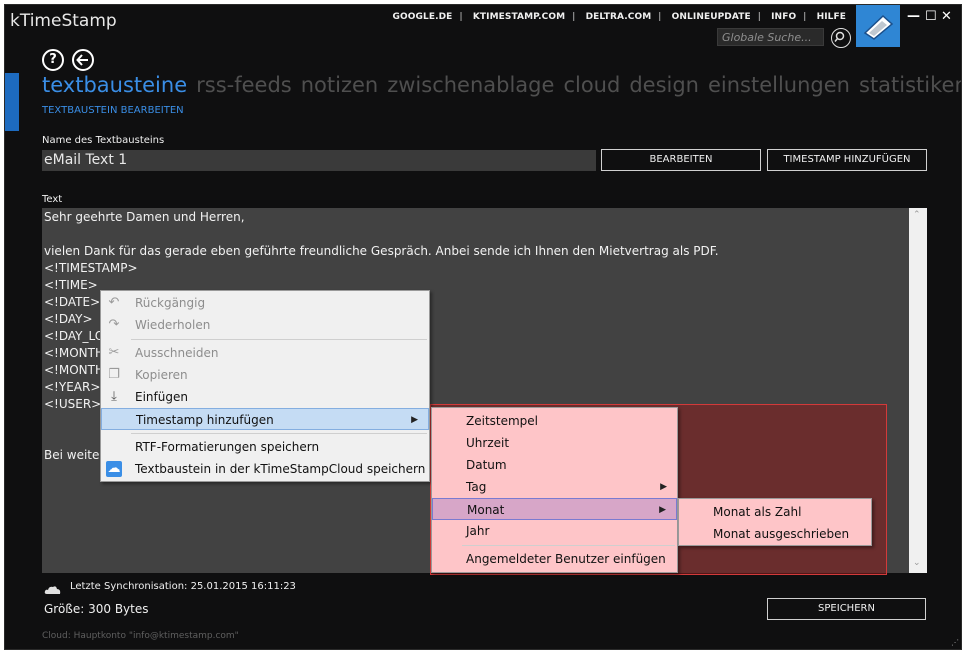  I want to click on accent-bar, so click(12, 102).